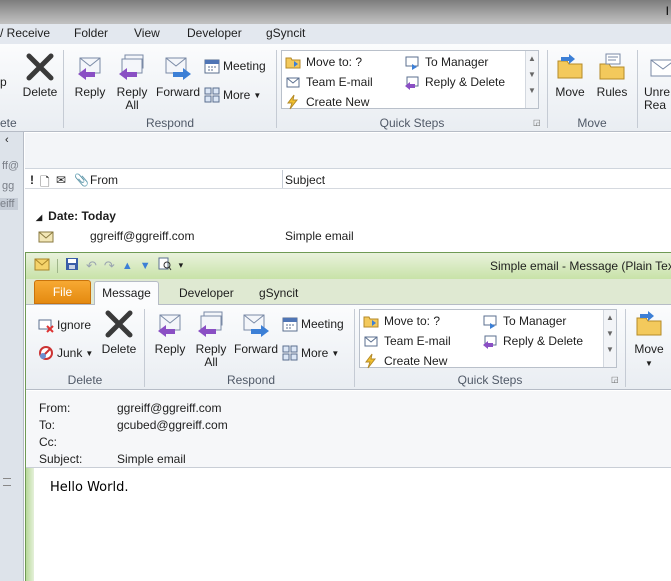 This screenshot has width=671, height=581. Describe the element at coordinates (592, 123) in the screenshot. I see `move-group-label: Move` at that location.